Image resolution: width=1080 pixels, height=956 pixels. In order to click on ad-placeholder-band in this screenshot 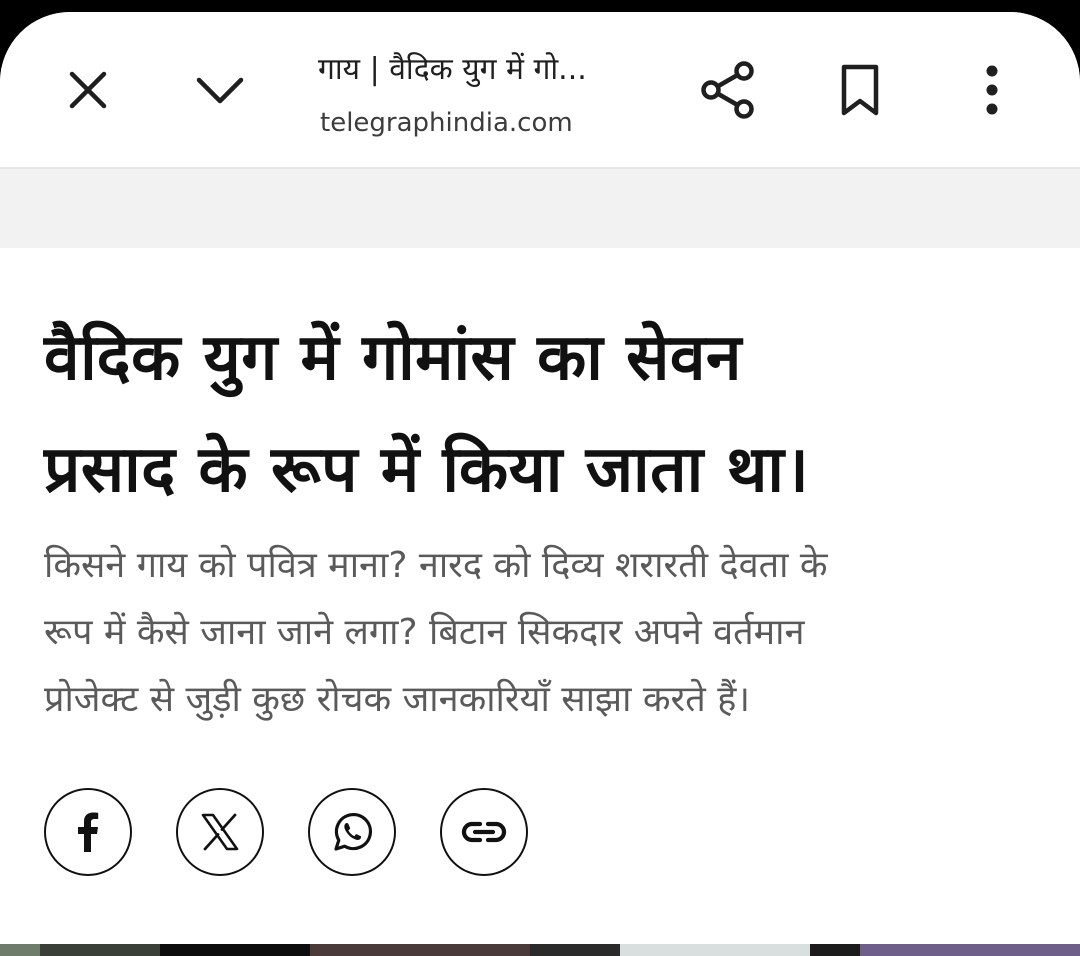, I will do `click(540, 208)`.